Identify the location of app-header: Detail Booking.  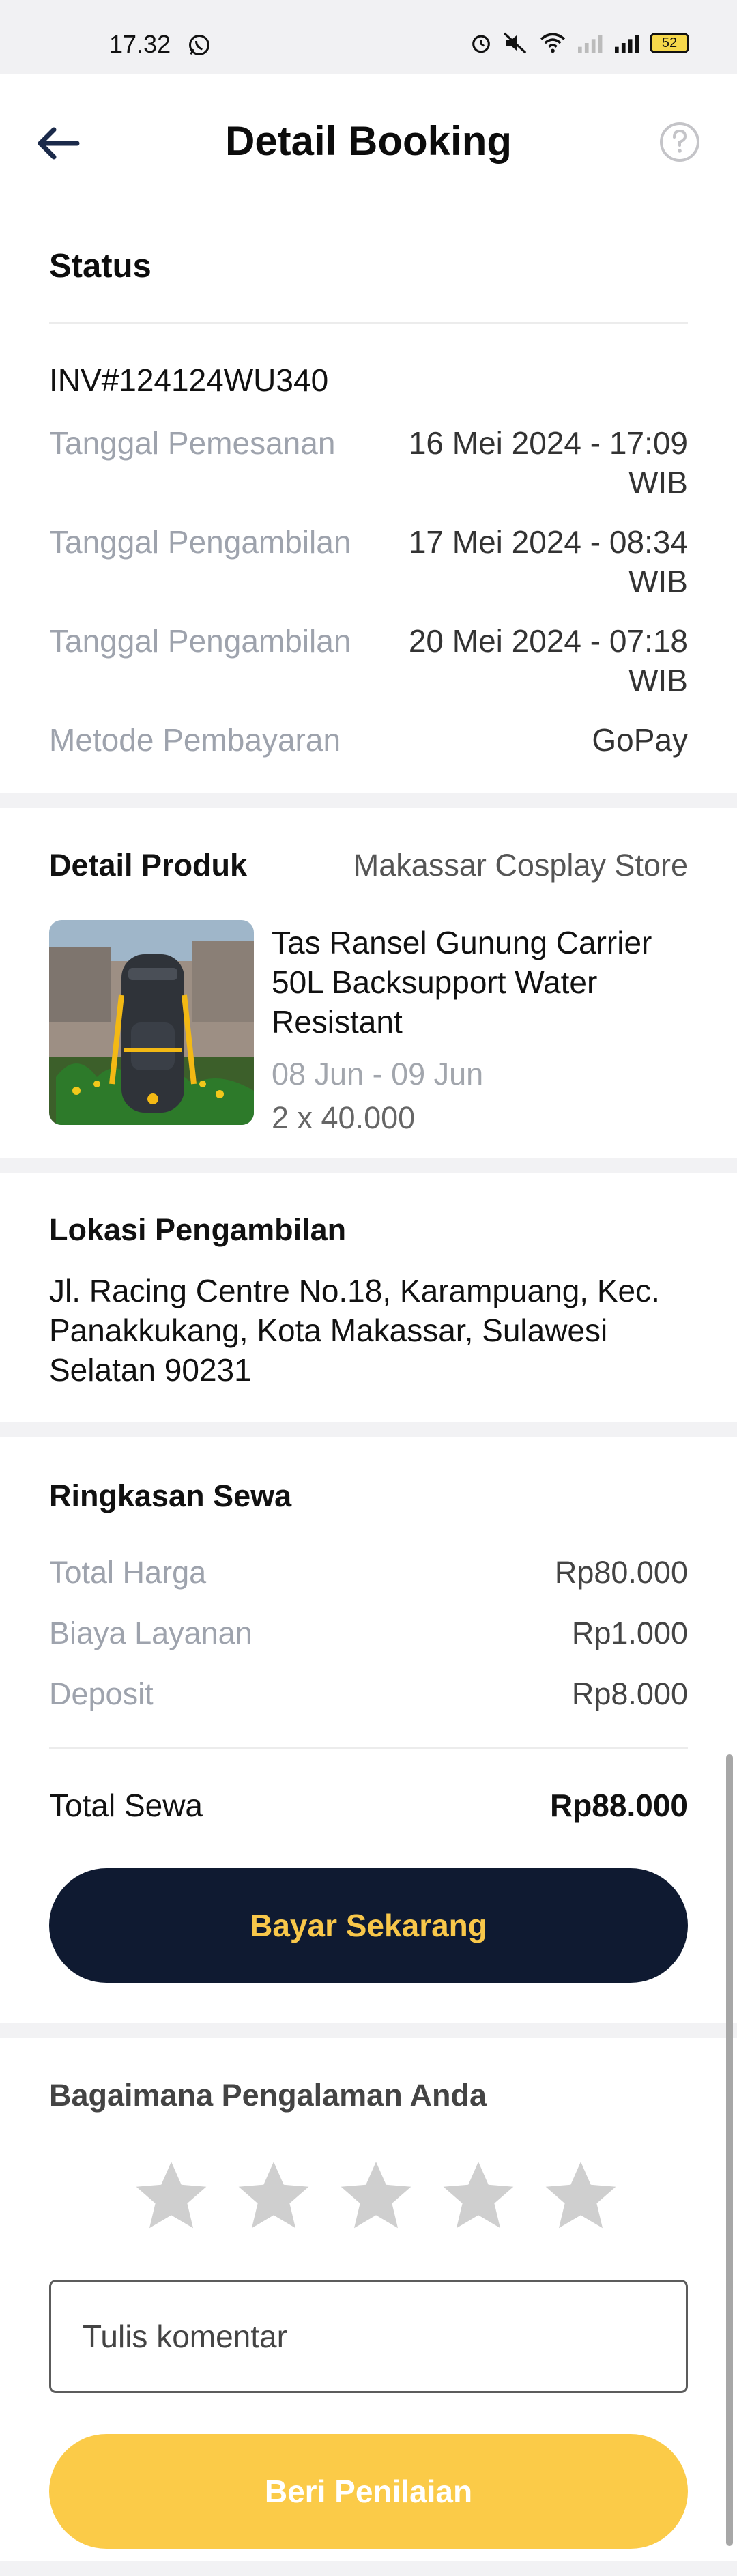
(369, 142).